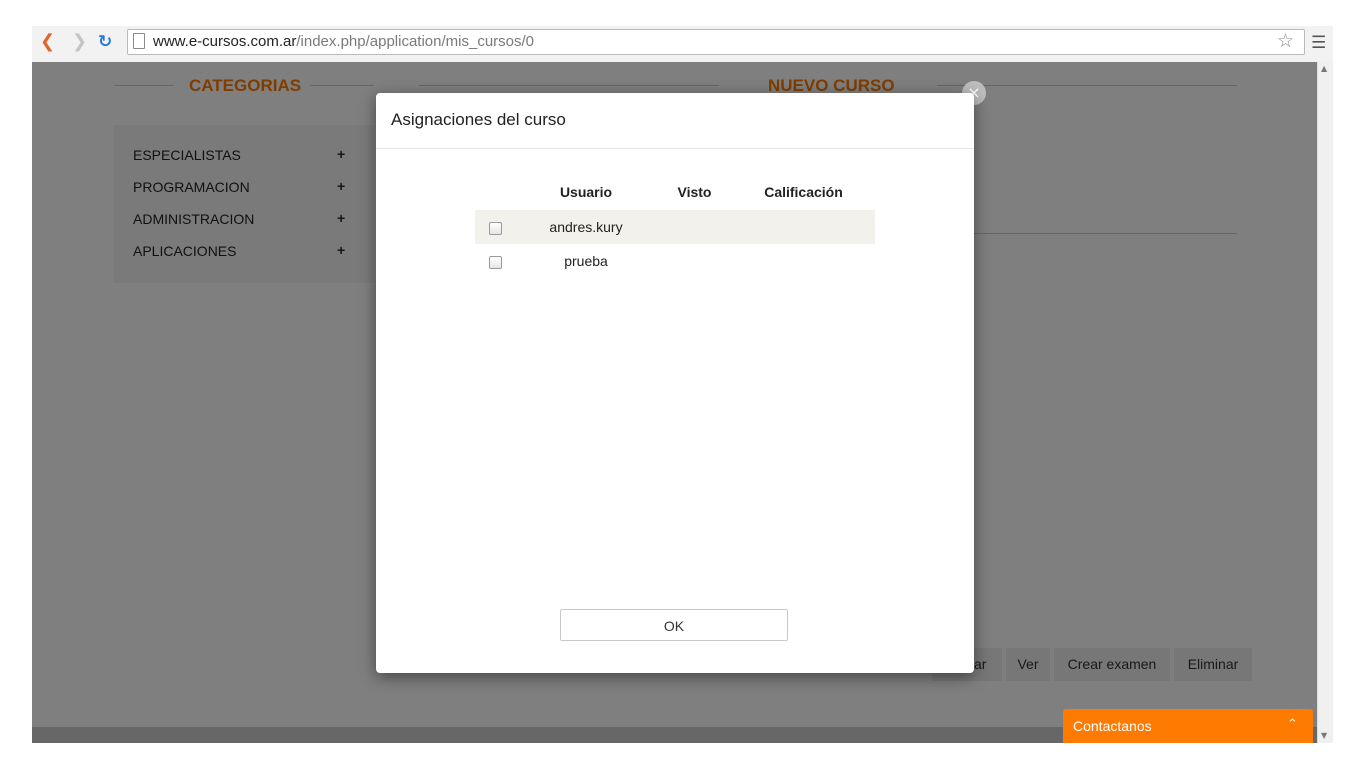 This screenshot has height=768, width=1366. Describe the element at coordinates (675, 121) in the screenshot. I see `dialog-header: Asignaciones del curso` at that location.